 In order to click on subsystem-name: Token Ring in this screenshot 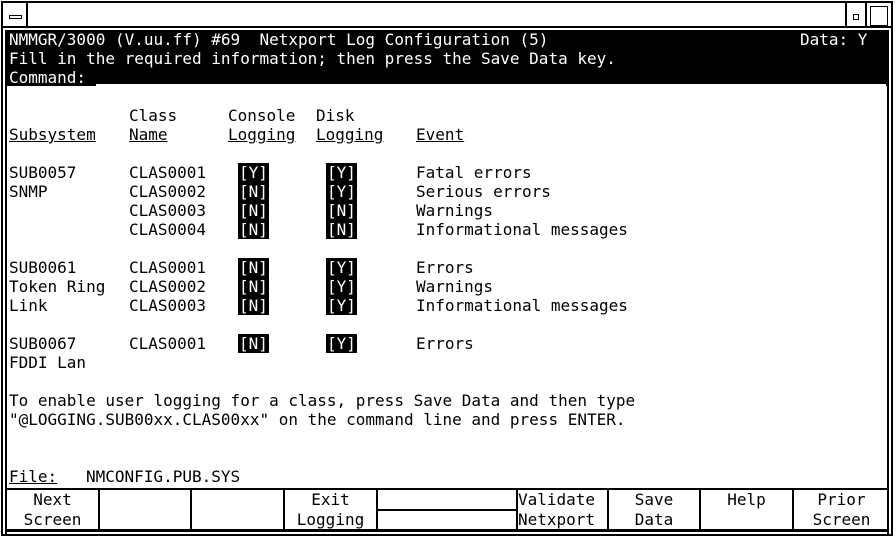, I will do `click(57, 286)`.